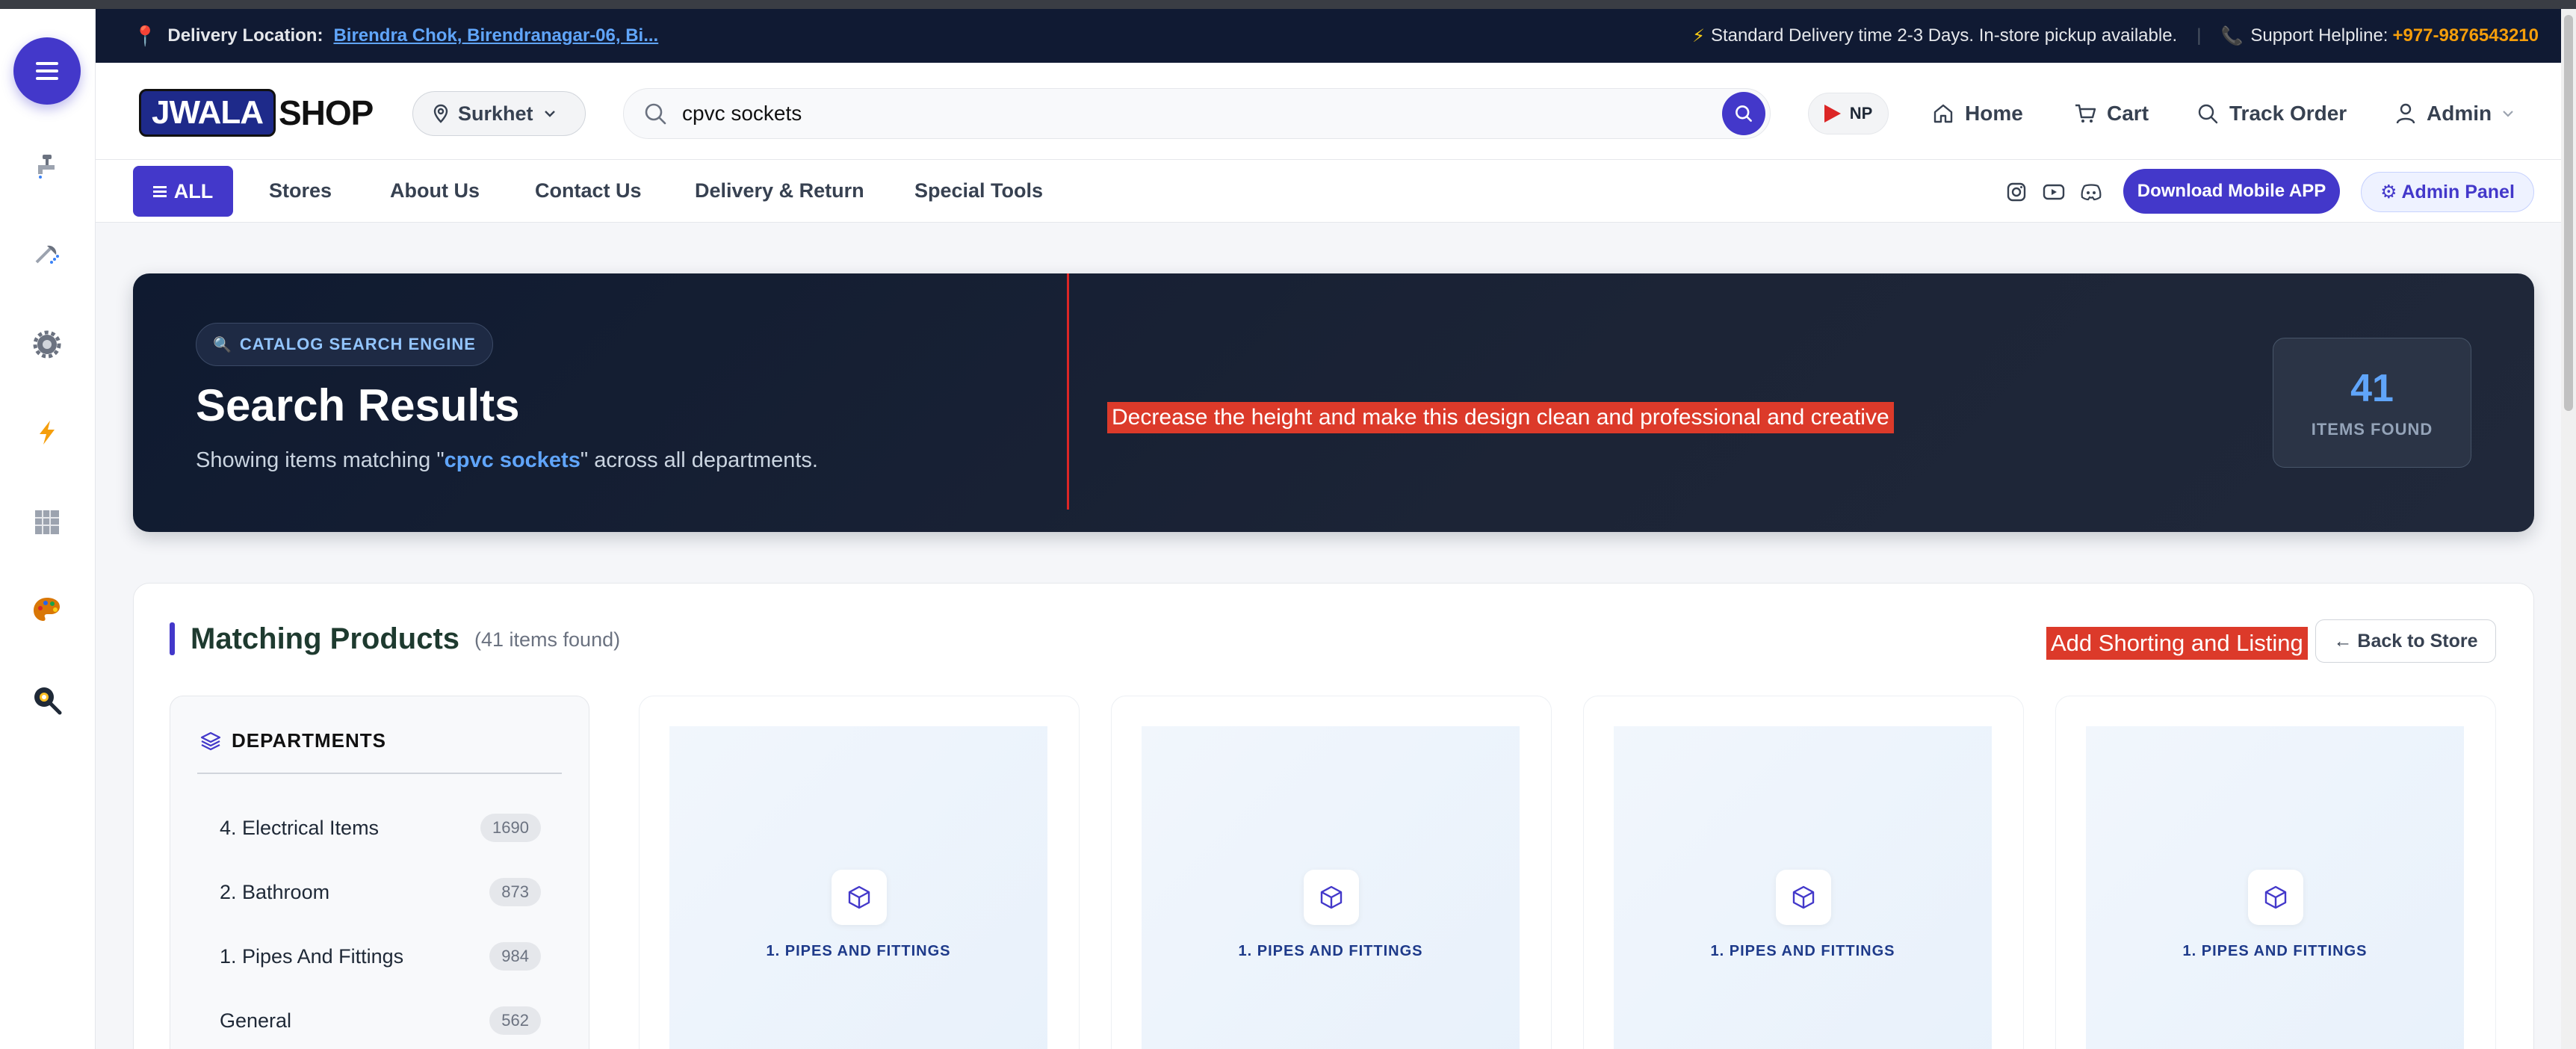 The height and width of the screenshot is (1049, 2576). What do you see at coordinates (2177, 643) in the screenshot?
I see `sorting-annotation: Add Shorting and Listing` at bounding box center [2177, 643].